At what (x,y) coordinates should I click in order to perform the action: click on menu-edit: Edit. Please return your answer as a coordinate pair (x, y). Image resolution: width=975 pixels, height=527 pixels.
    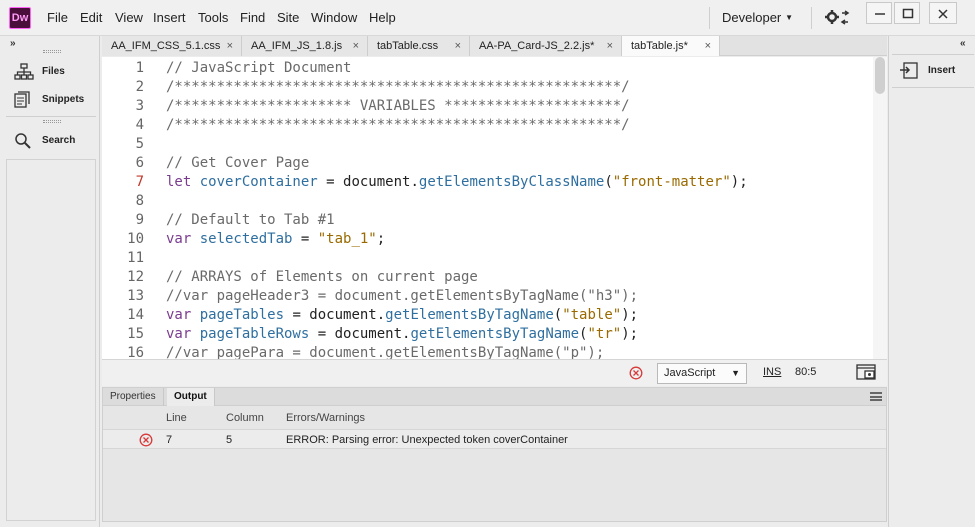
    Looking at the image, I should click on (91, 18).